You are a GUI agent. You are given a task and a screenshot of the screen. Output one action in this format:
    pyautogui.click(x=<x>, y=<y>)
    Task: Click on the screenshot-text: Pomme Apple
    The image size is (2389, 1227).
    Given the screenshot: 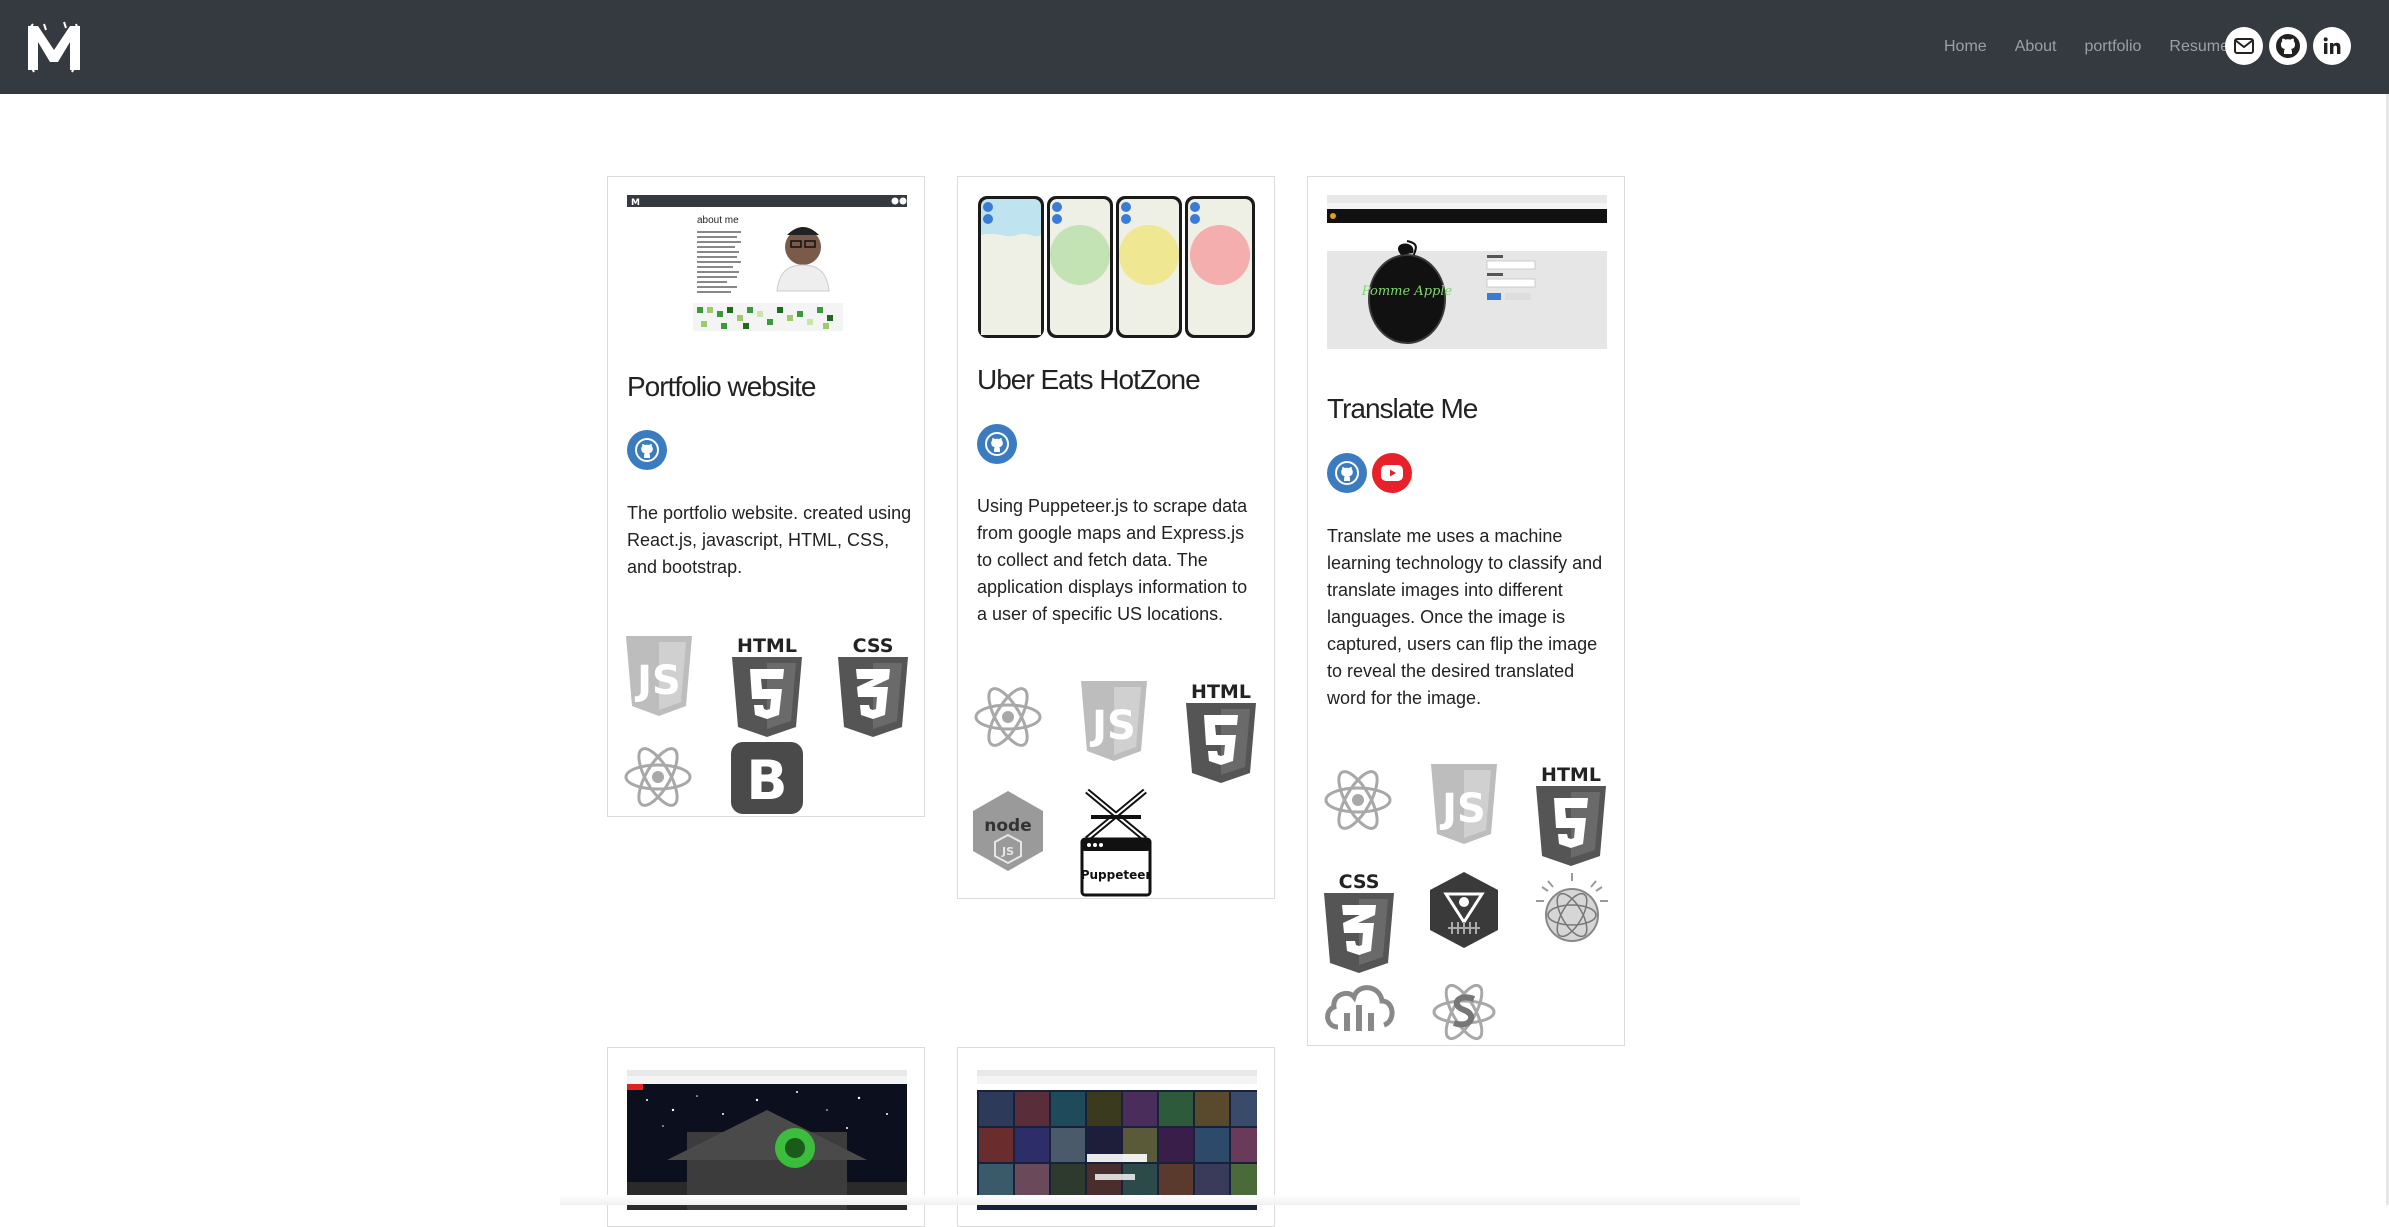 What is the action you would take?
    pyautogui.click(x=1407, y=291)
    